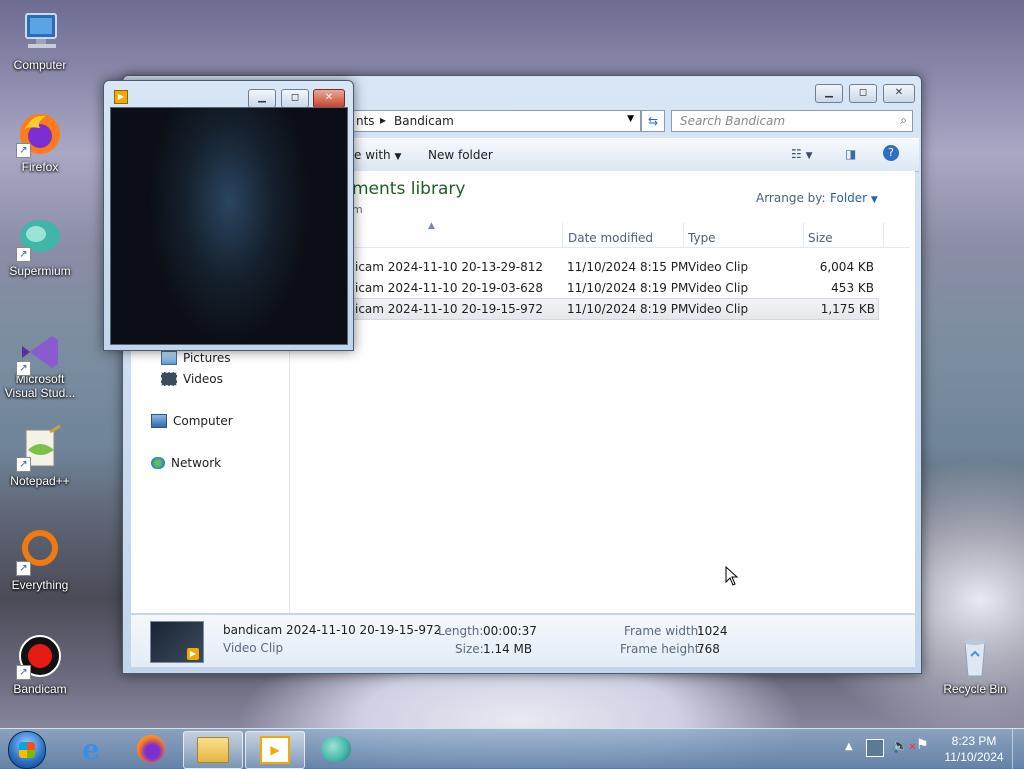 This screenshot has width=1024, height=769. What do you see at coordinates (460, 155) in the screenshot?
I see `new-folder-button: New folder` at bounding box center [460, 155].